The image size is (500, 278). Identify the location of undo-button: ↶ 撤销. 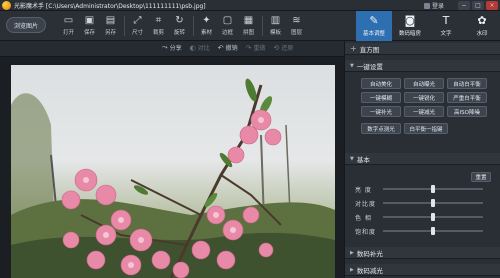
(227, 48).